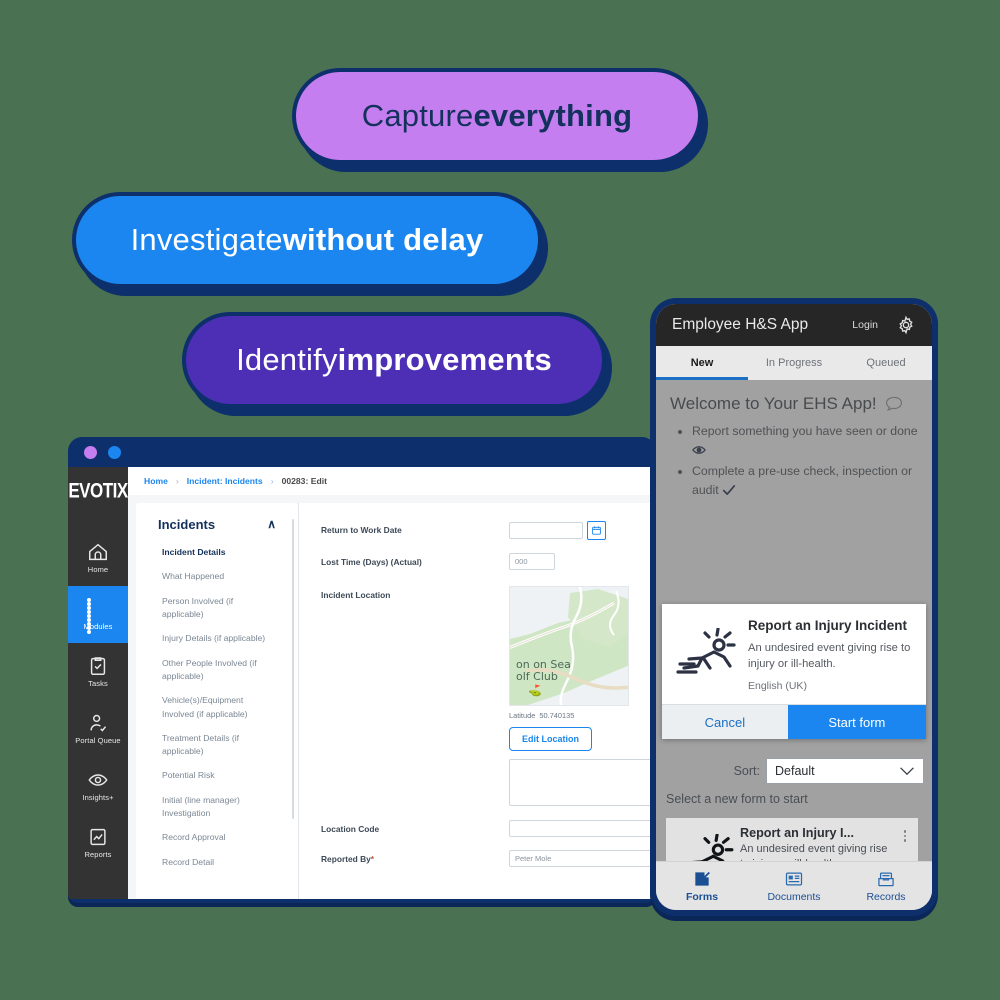 This screenshot has width=1000, height=1000. What do you see at coordinates (550, 739) in the screenshot?
I see `edit-location-button: Edit Location` at bounding box center [550, 739].